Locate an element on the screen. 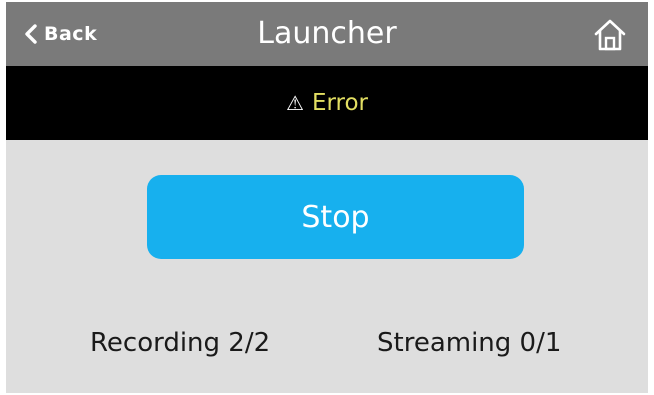 This screenshot has height=395, width=654. back-button: Back is located at coordinates (60, 34).